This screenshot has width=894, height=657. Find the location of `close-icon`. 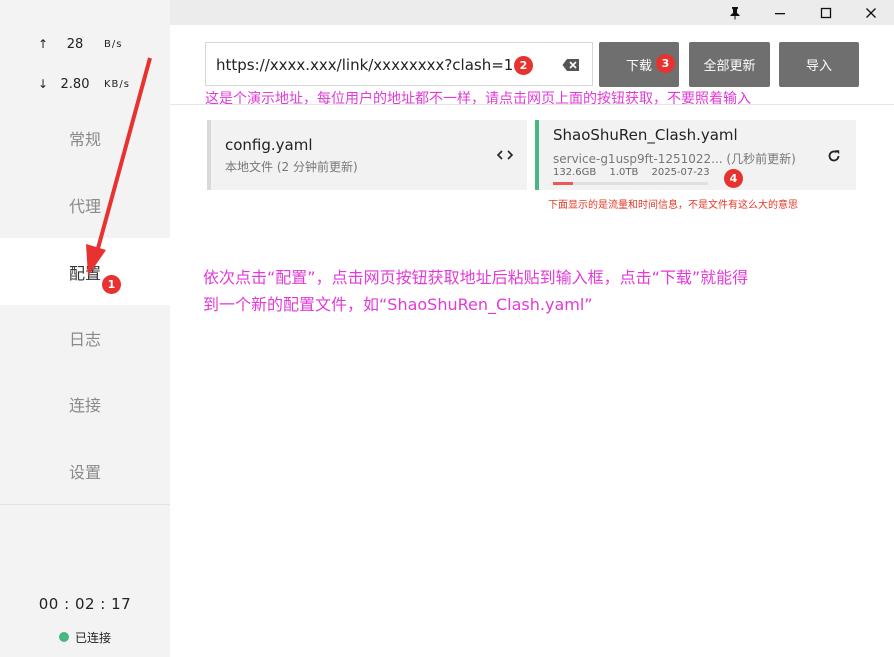

close-icon is located at coordinates (871, 12).